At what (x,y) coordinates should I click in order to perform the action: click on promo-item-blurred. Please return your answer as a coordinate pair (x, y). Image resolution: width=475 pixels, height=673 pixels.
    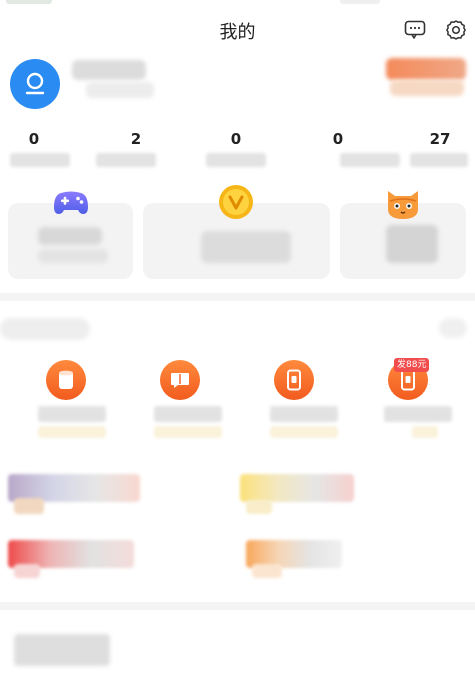
    Looking at the image, I should click on (297, 488).